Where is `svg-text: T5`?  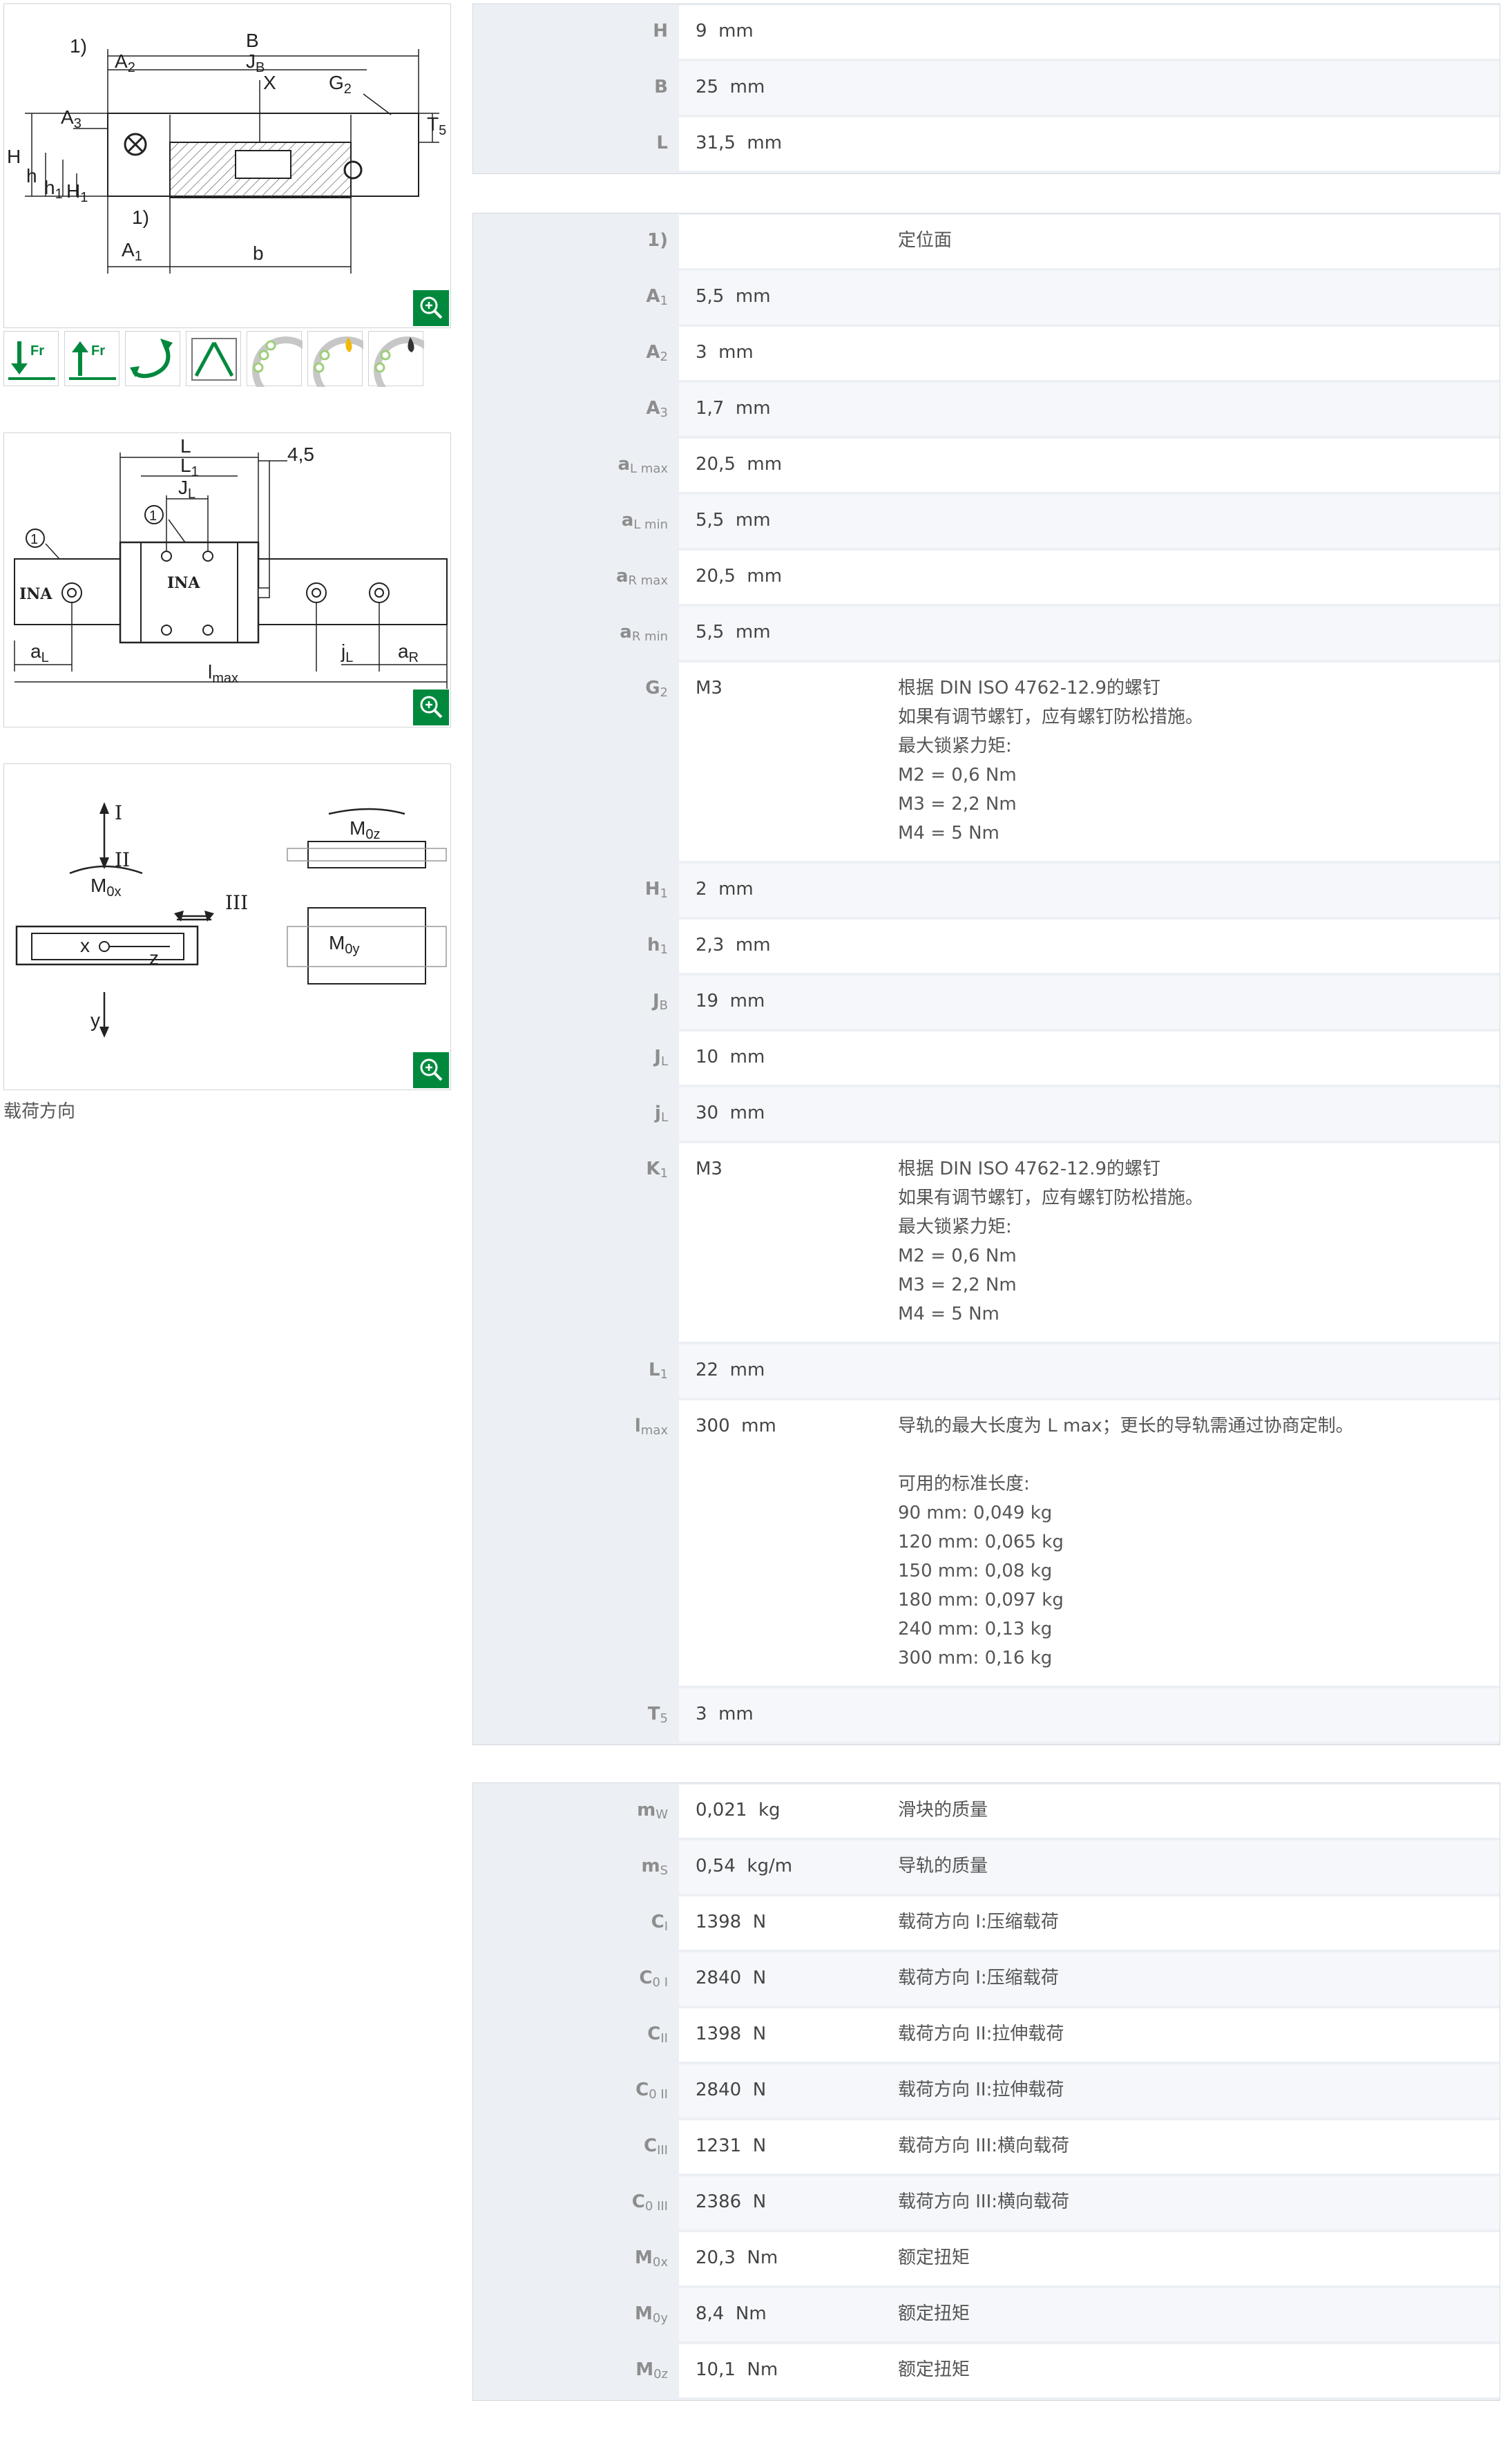 svg-text: T5 is located at coordinates (436, 125).